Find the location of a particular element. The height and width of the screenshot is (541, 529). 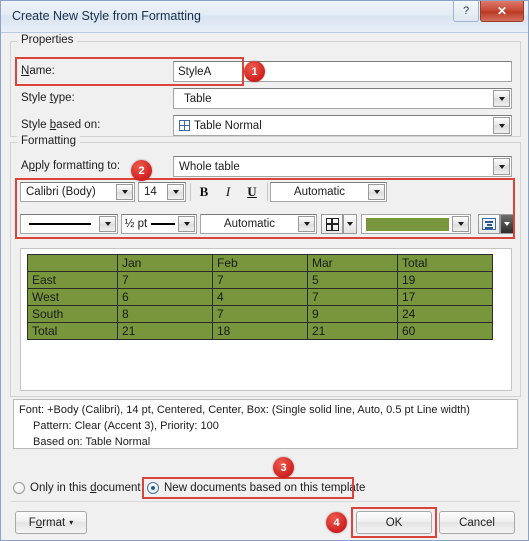

apply-formatting-to-label: Apply formatting to: is located at coordinates (71, 166).